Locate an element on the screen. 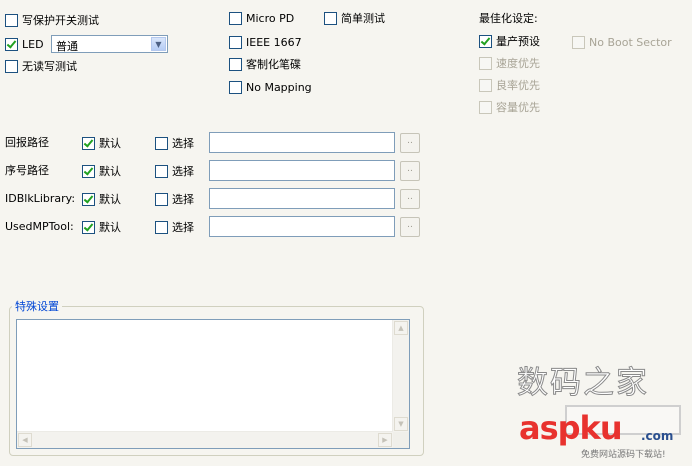 The width and height of the screenshot is (692, 466). micro-pd-option: Micro PD is located at coordinates (261, 18).